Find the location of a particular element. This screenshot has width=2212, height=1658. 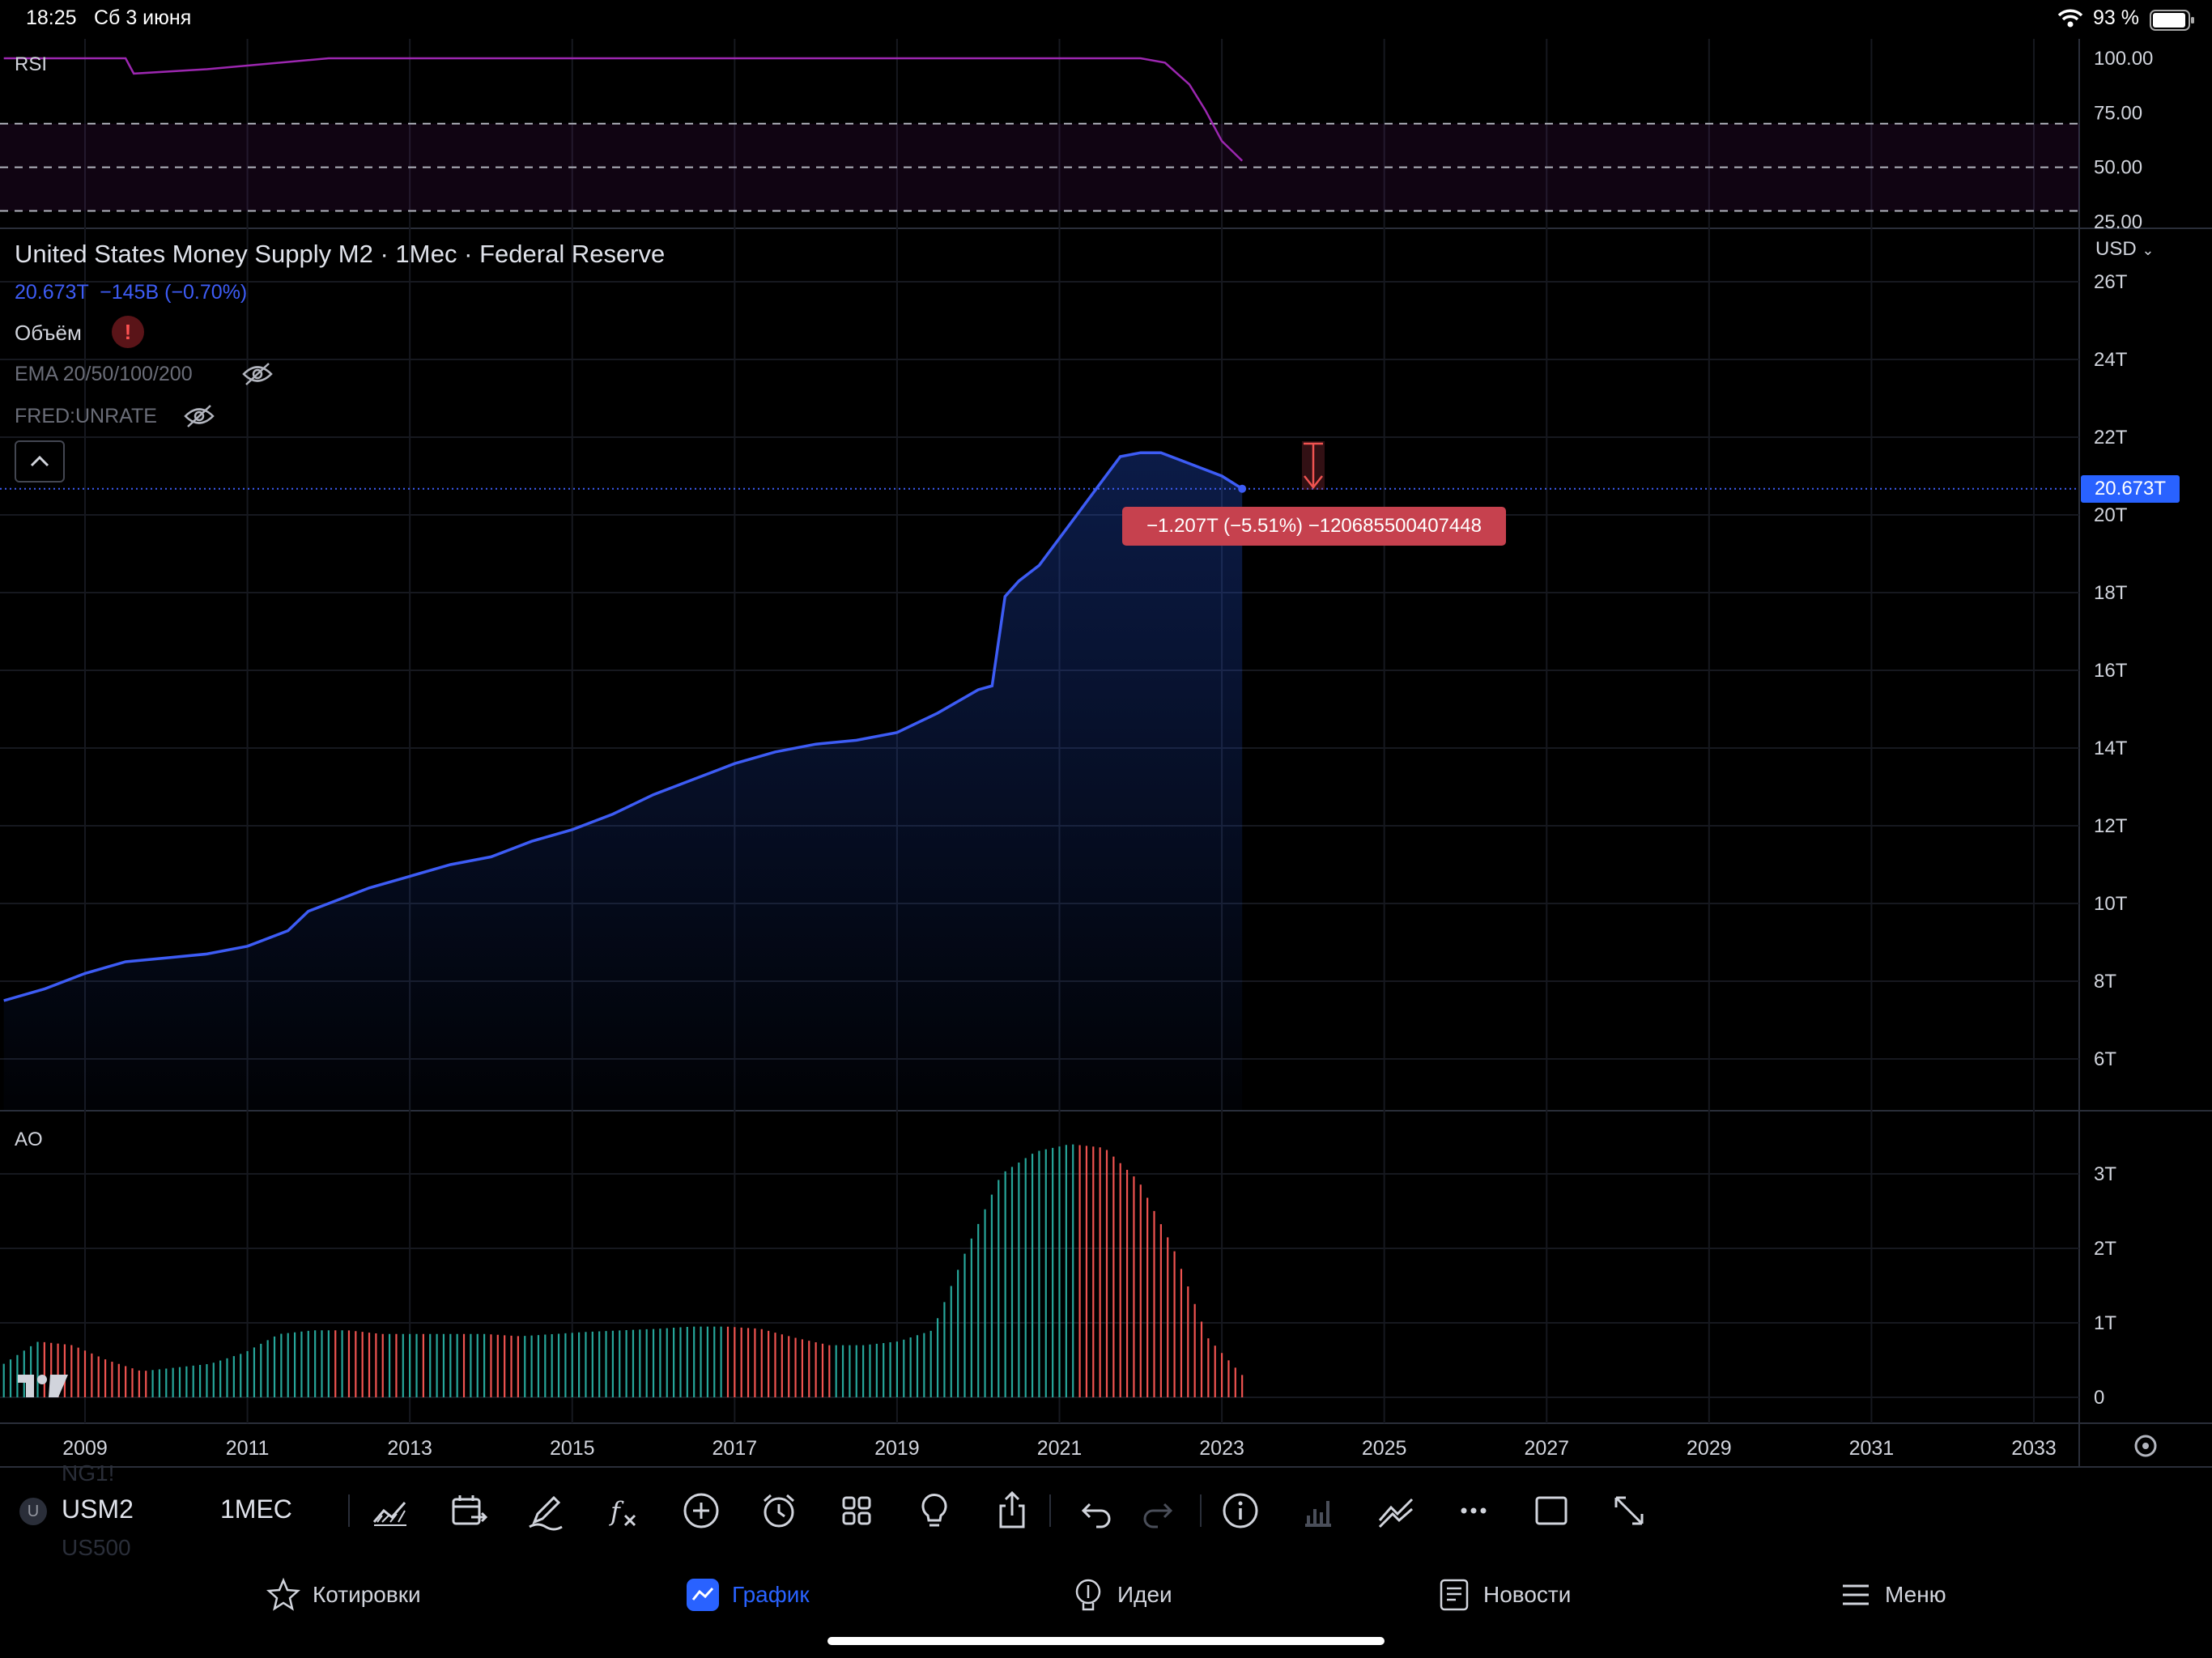

tradingview-logo is located at coordinates (43, 1388).